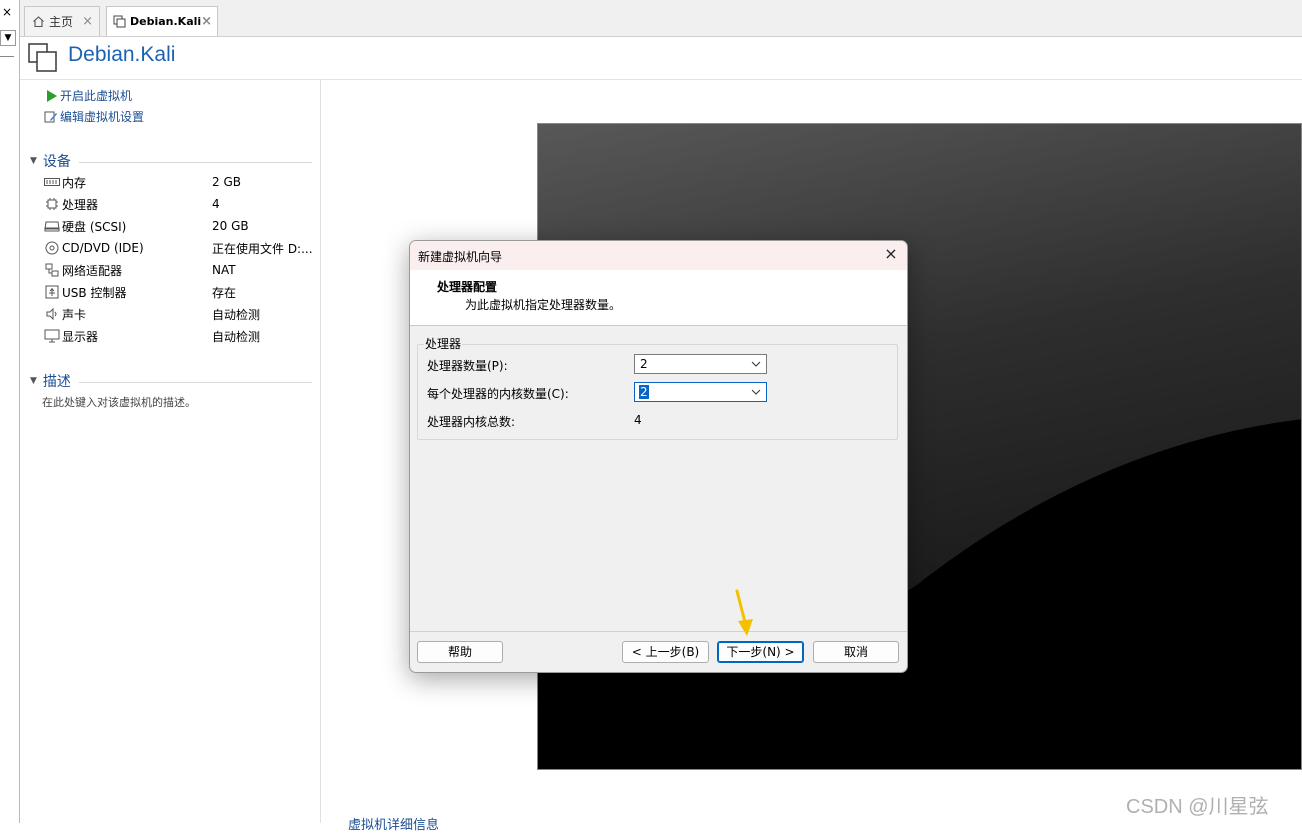 The image size is (1302, 833). What do you see at coordinates (52, 270) in the screenshot?
I see `network-icon` at bounding box center [52, 270].